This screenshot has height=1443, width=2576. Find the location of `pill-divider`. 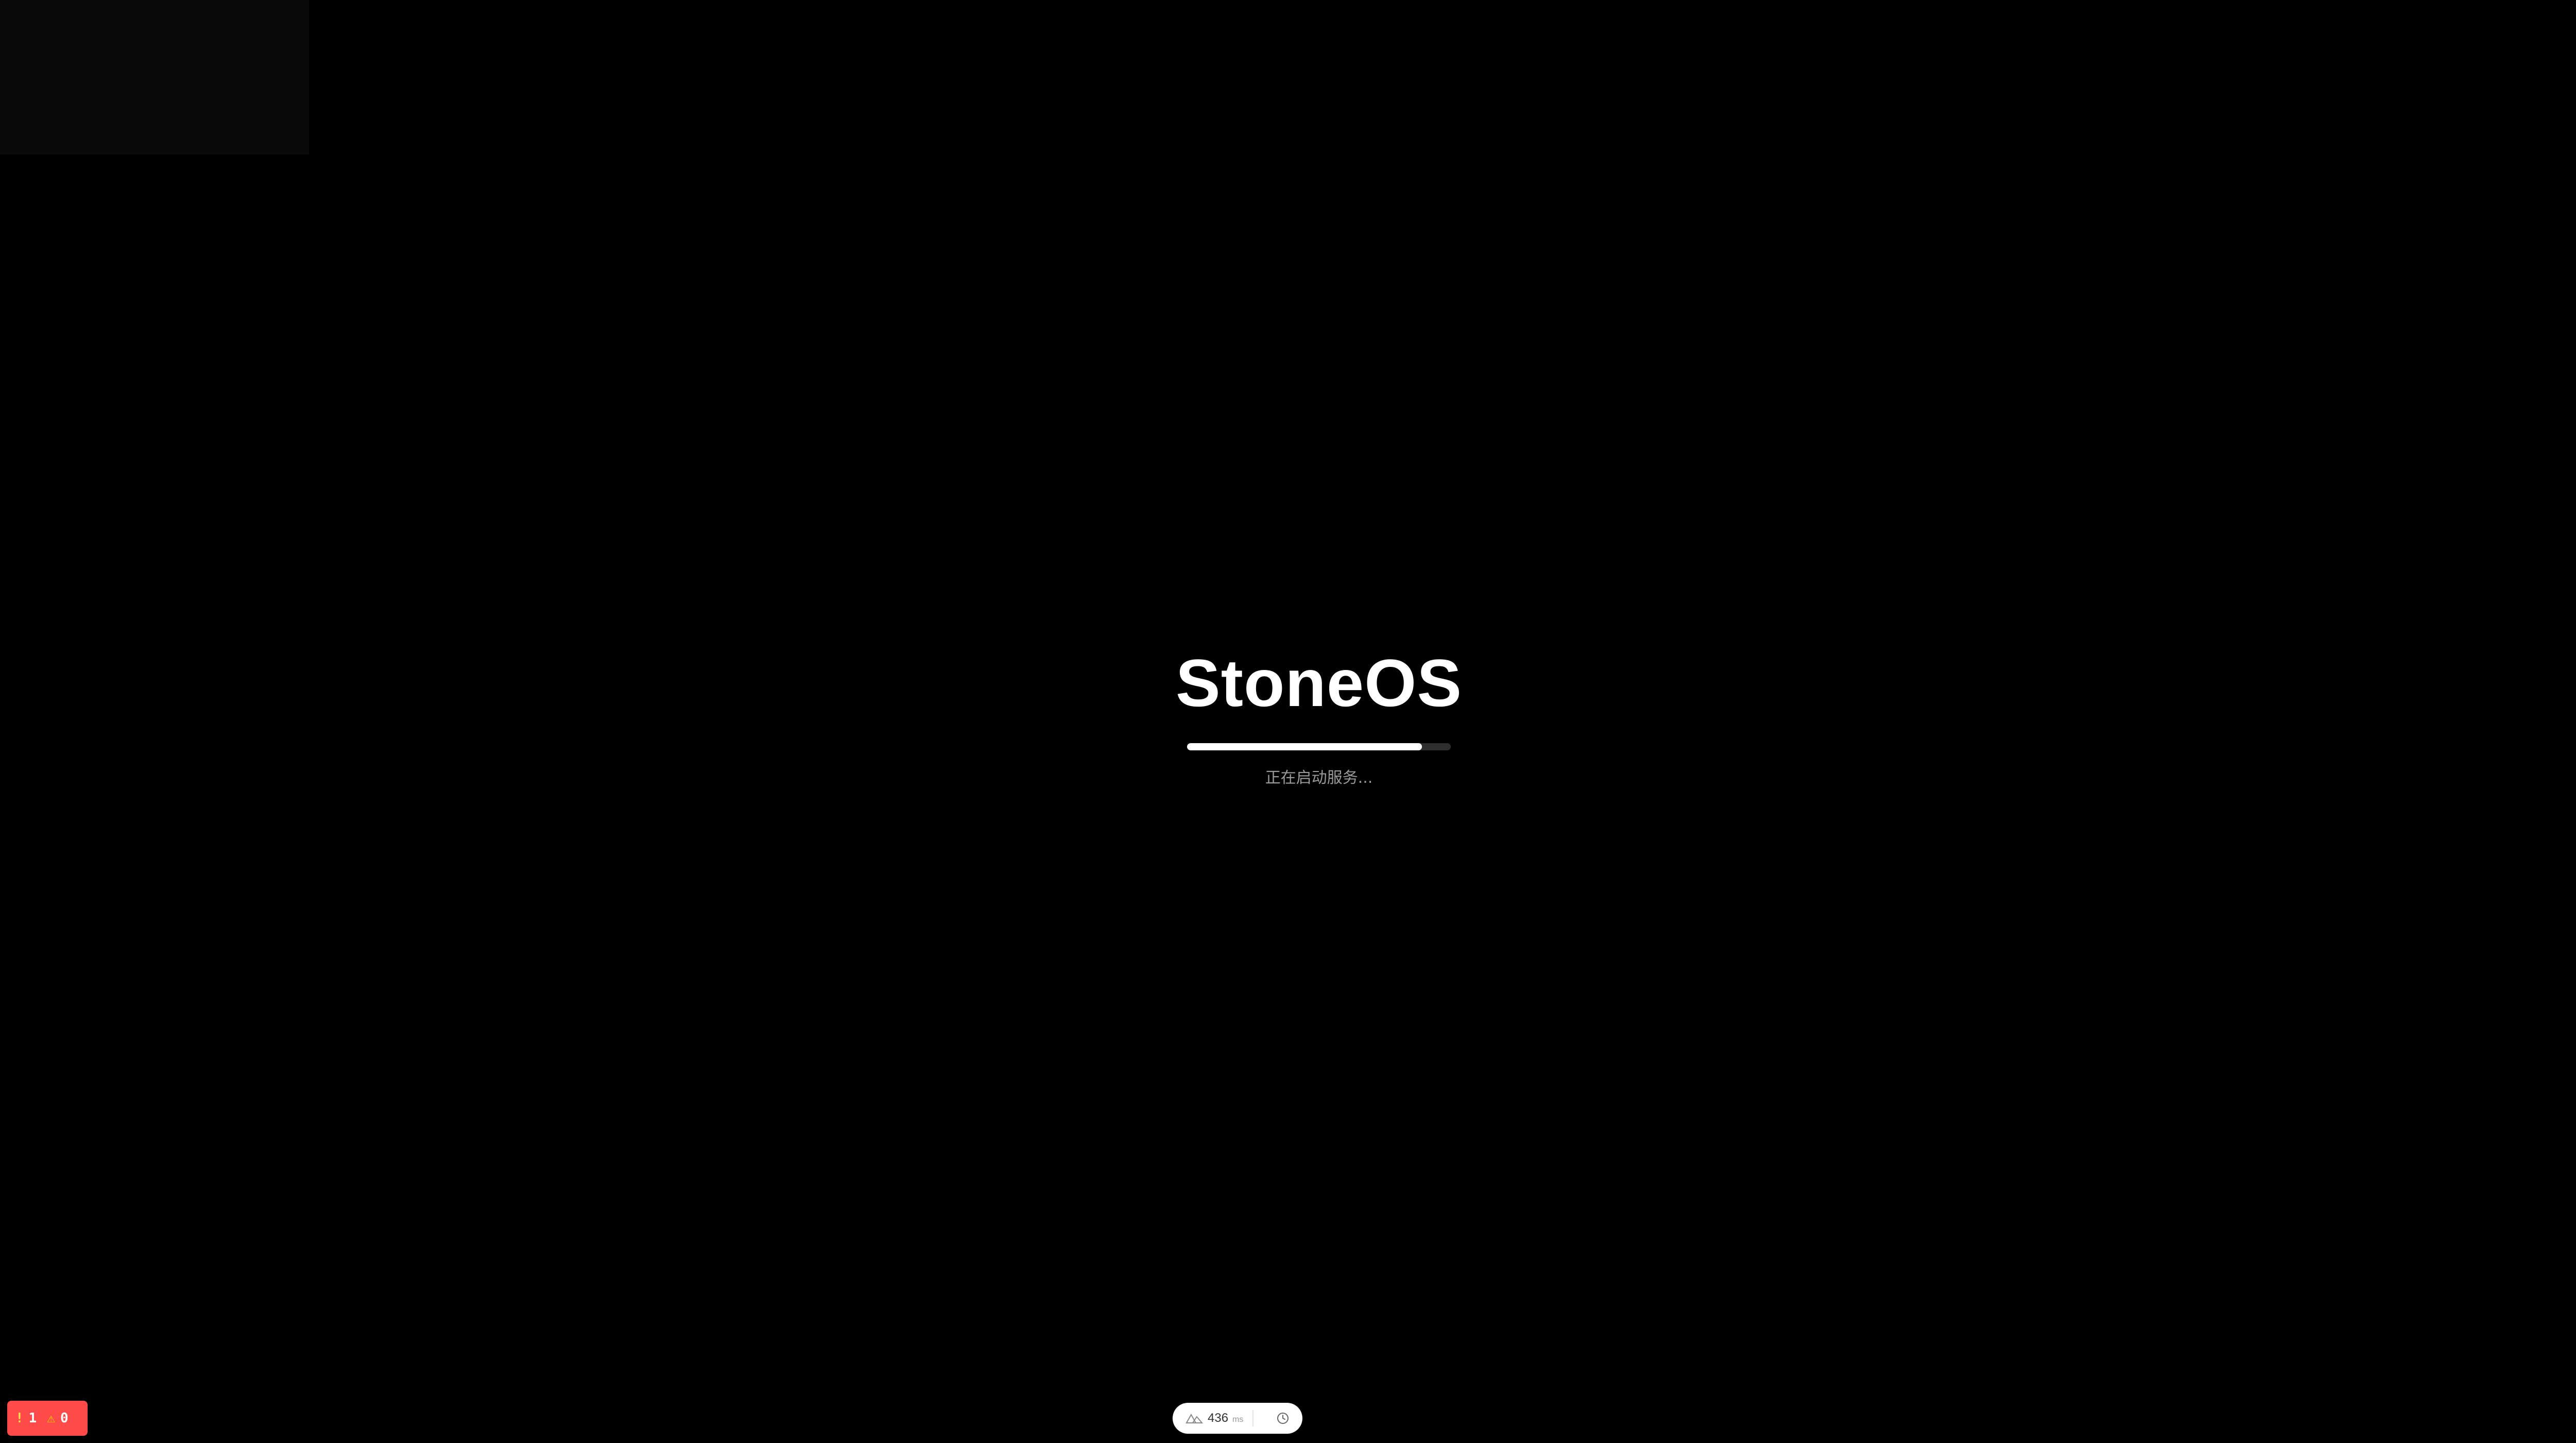

pill-divider is located at coordinates (1253, 1418).